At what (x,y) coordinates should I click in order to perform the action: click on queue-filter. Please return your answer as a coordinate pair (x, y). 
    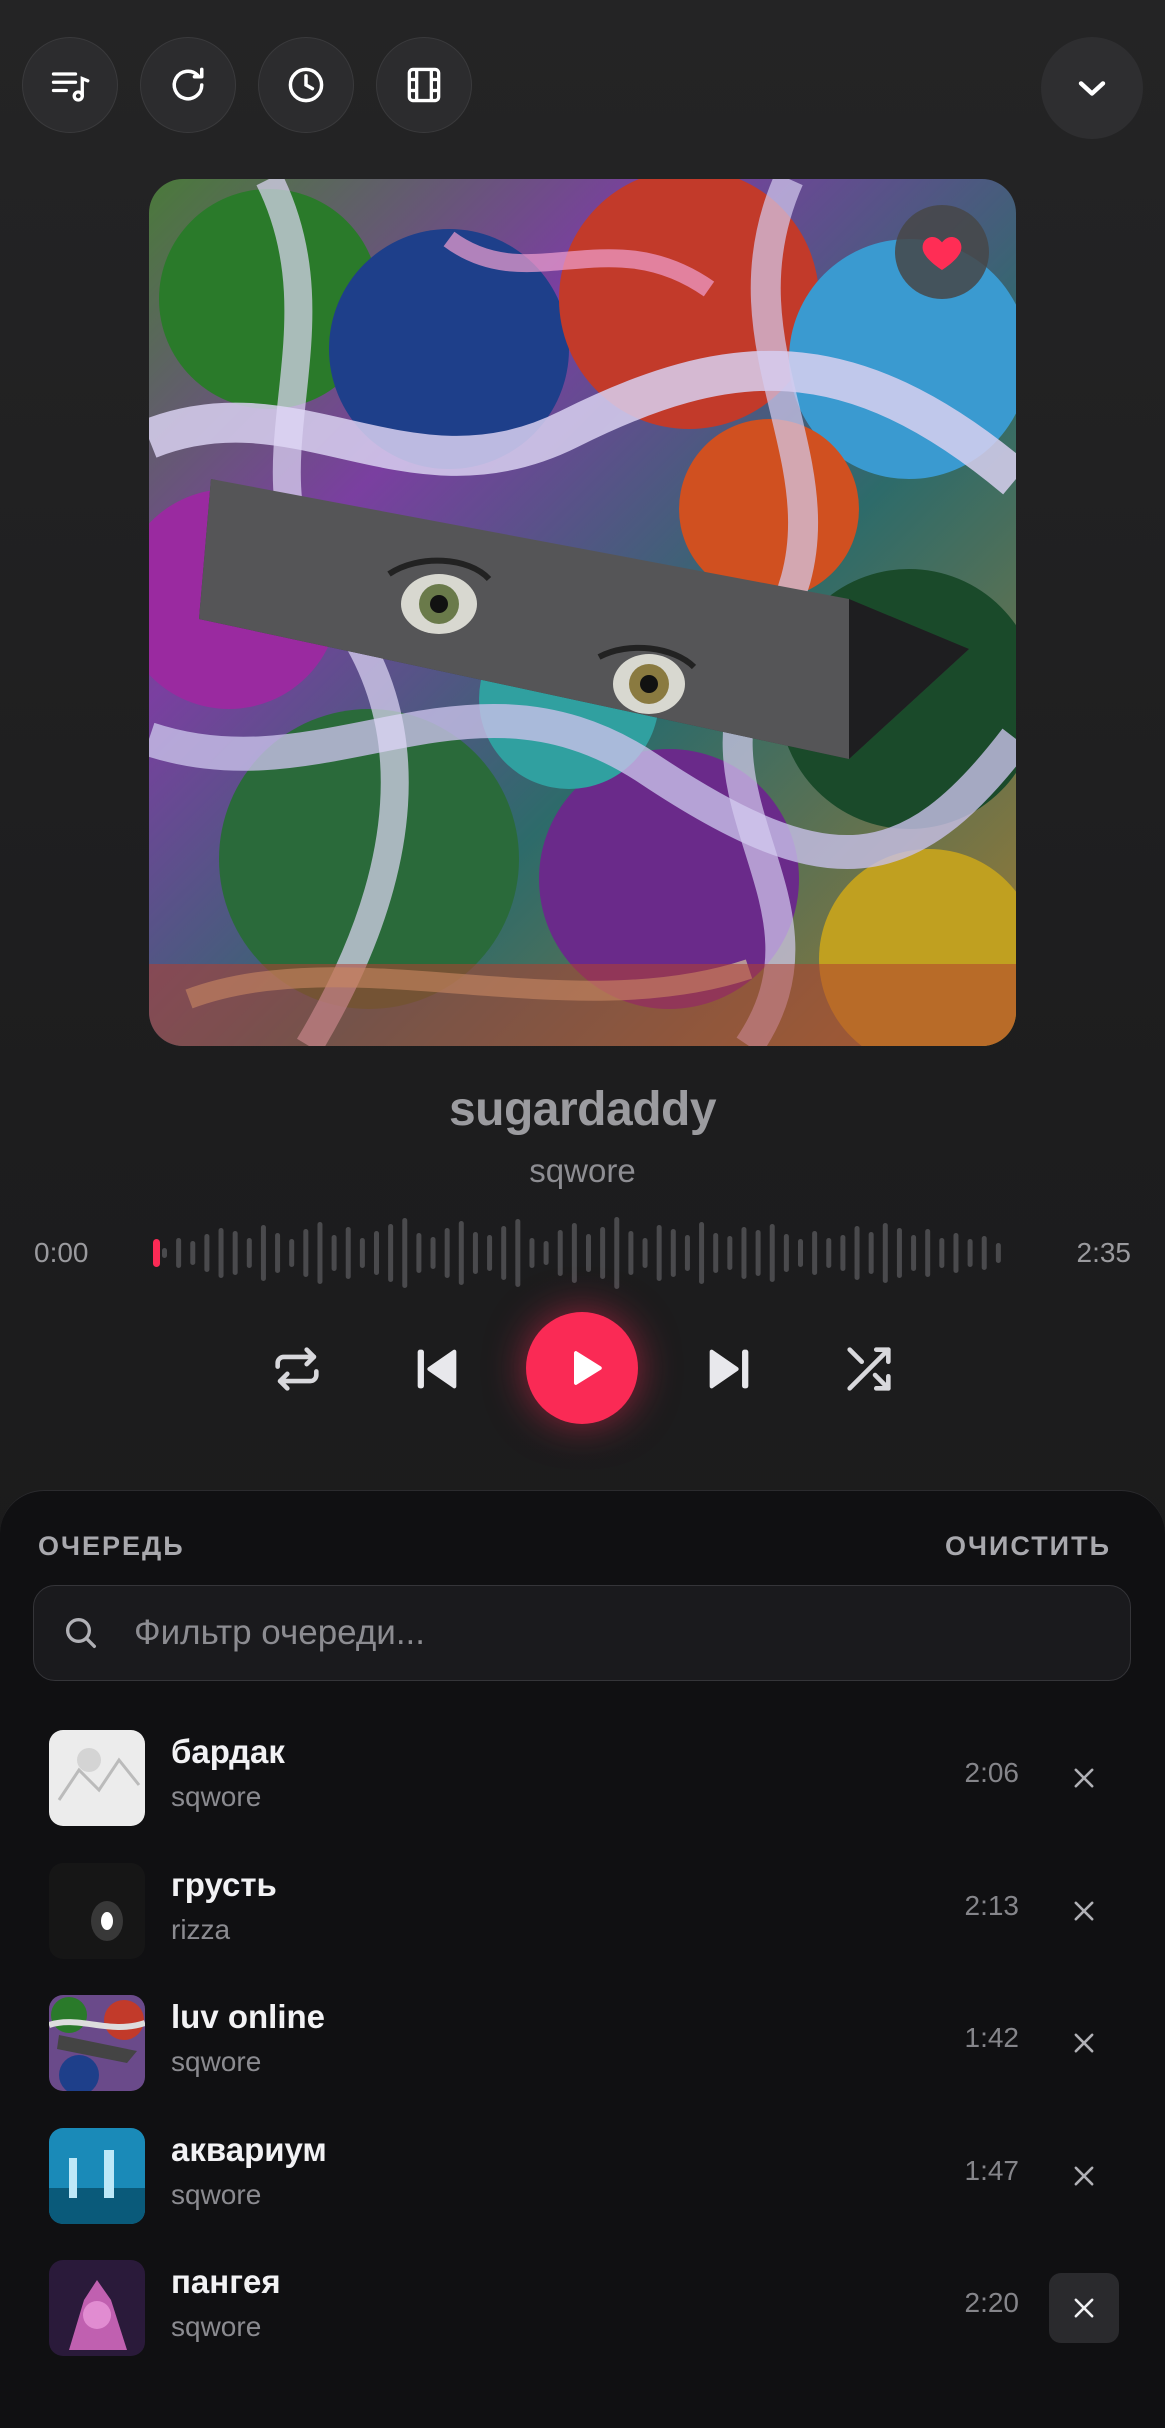
    Looking at the image, I should click on (582, 1633).